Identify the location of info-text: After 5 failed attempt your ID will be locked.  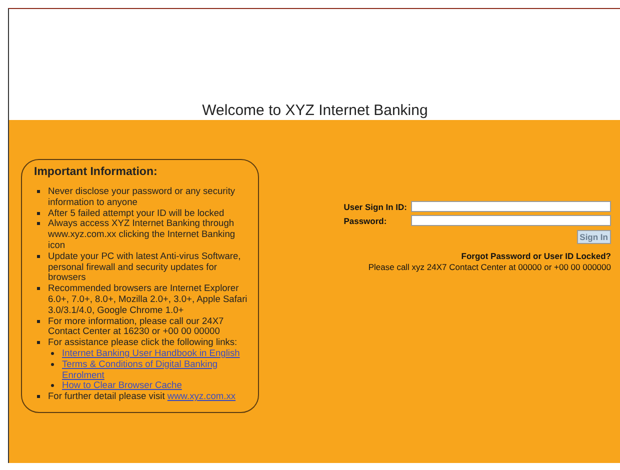
(136, 213).